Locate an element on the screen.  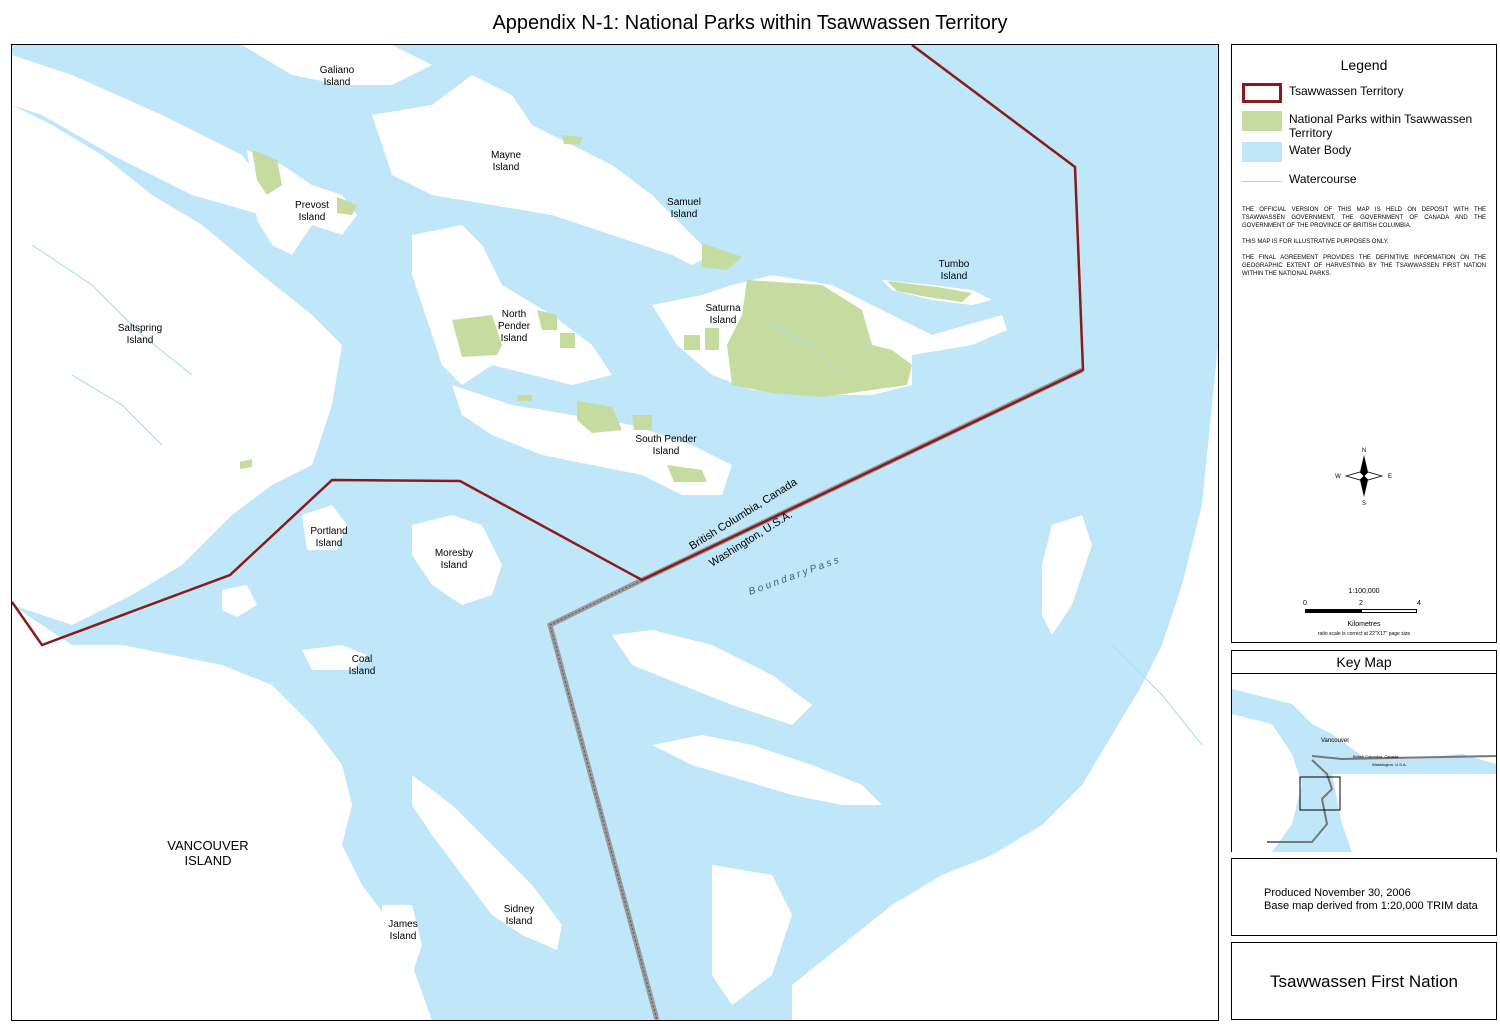
compass-s: S is located at coordinates (1364, 504).